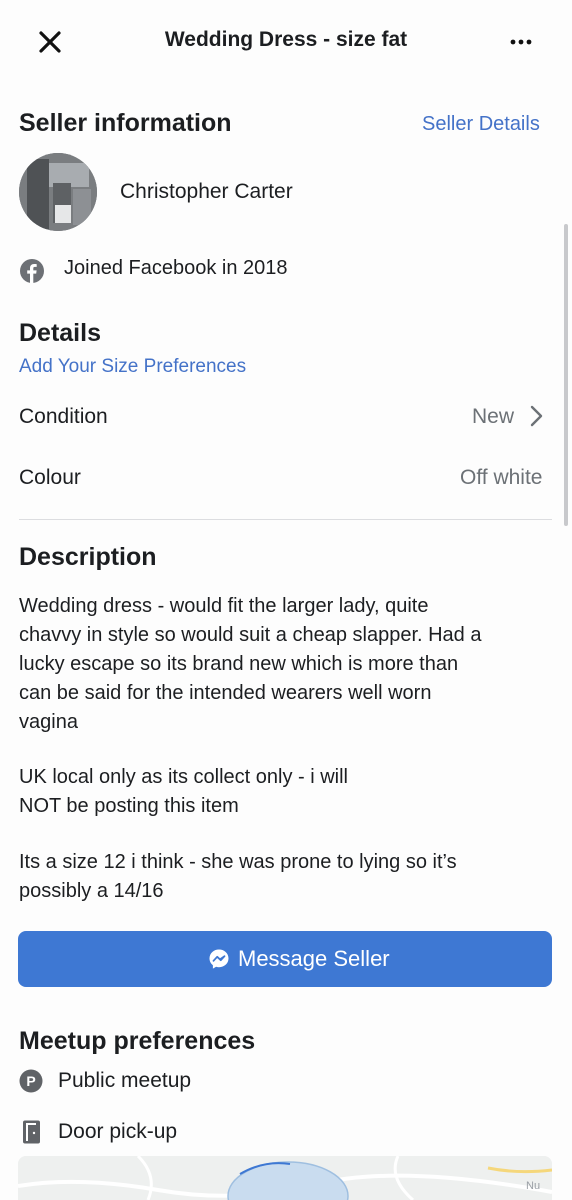 This screenshot has width=572, height=1200. Describe the element at coordinates (48, 722) in the screenshot. I see `description-line: vagina` at that location.